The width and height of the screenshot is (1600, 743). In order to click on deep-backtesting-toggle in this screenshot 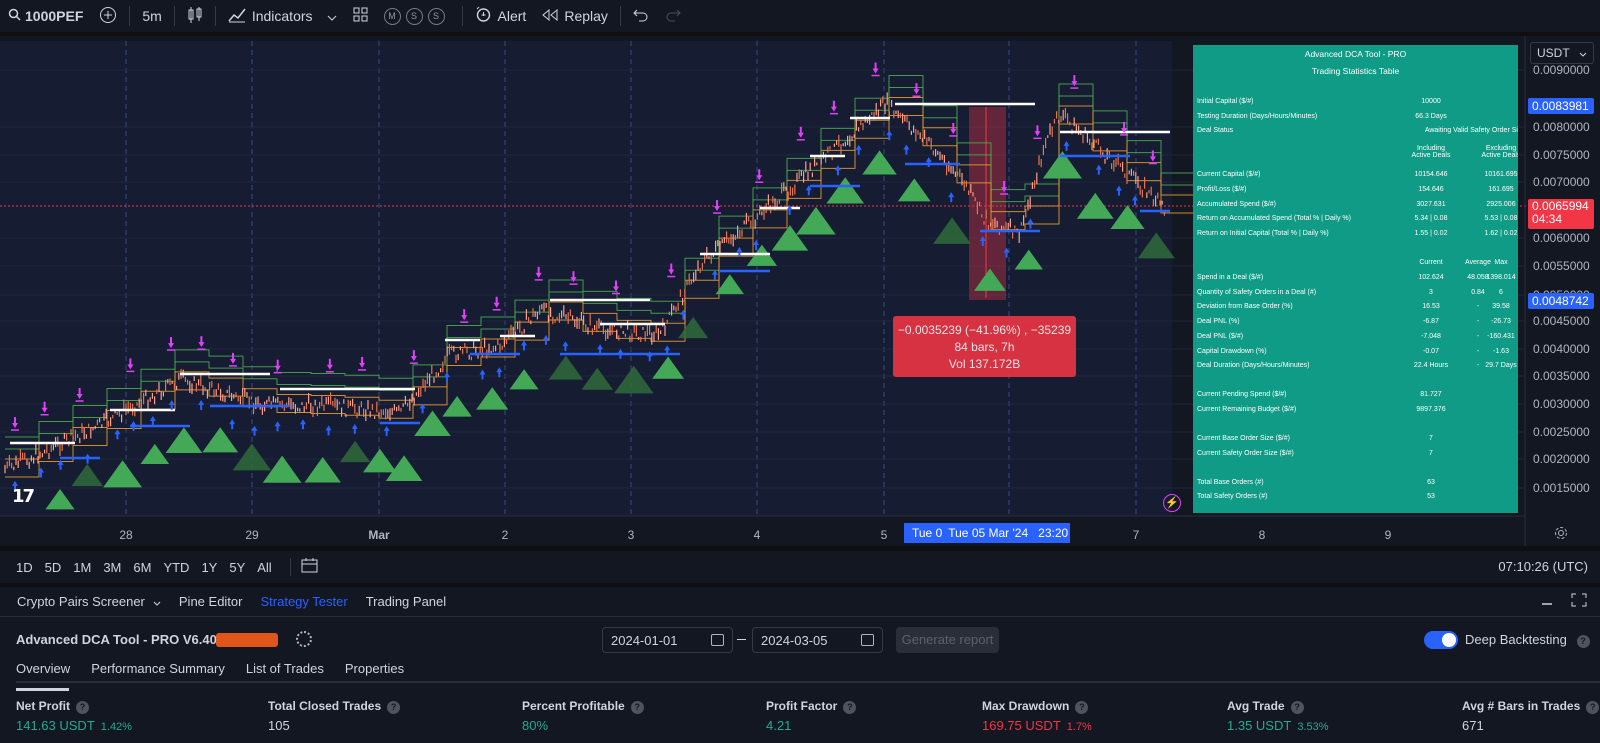, I will do `click(1441, 640)`.